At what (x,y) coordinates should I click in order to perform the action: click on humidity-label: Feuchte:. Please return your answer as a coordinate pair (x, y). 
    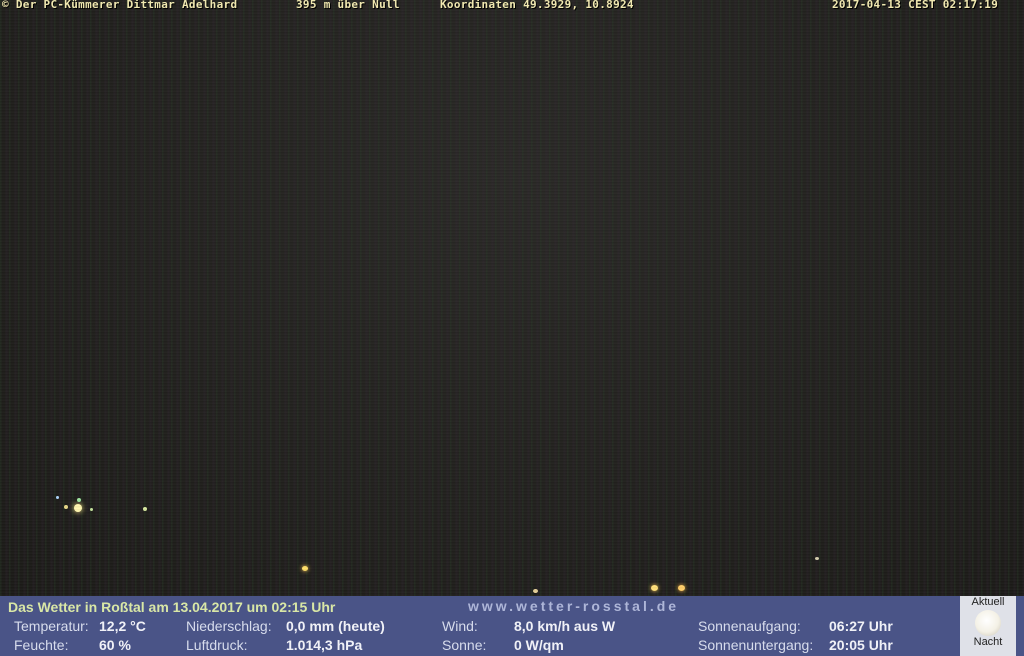
    Looking at the image, I should click on (41, 645).